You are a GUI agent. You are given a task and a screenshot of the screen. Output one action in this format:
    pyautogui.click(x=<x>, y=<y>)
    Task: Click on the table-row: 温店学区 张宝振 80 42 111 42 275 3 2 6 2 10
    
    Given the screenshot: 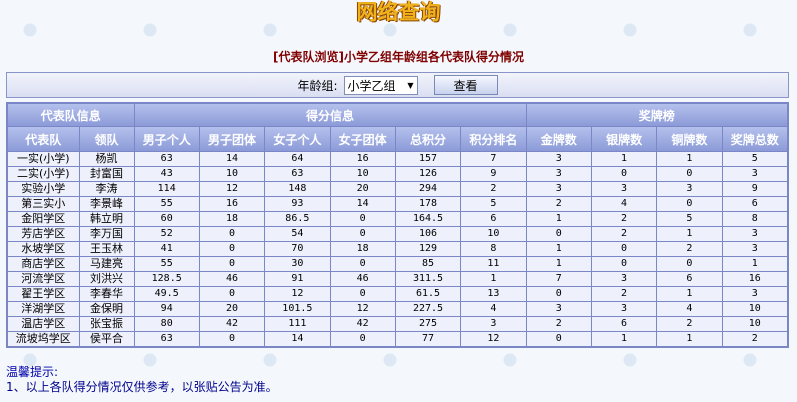 What is the action you would take?
    pyautogui.click(x=397, y=324)
    